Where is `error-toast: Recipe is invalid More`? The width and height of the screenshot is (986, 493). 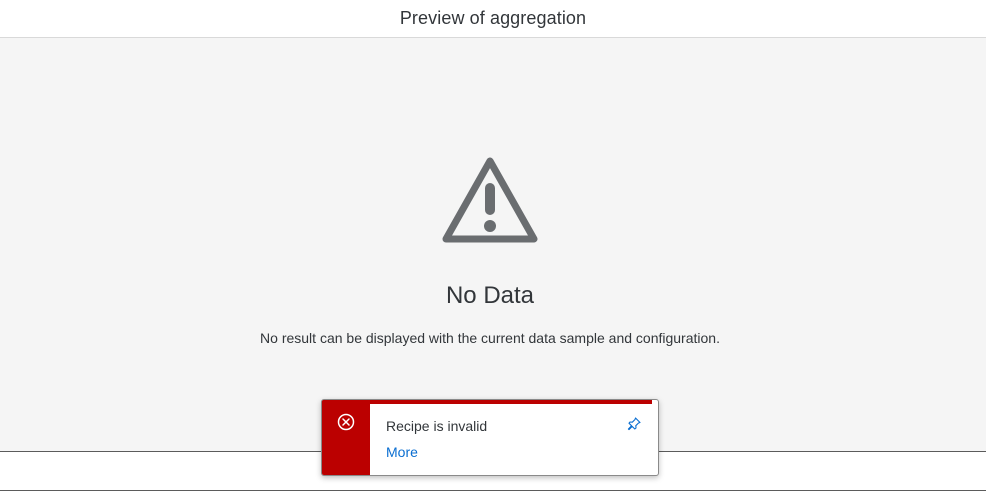 error-toast: Recipe is invalid More is located at coordinates (490, 437).